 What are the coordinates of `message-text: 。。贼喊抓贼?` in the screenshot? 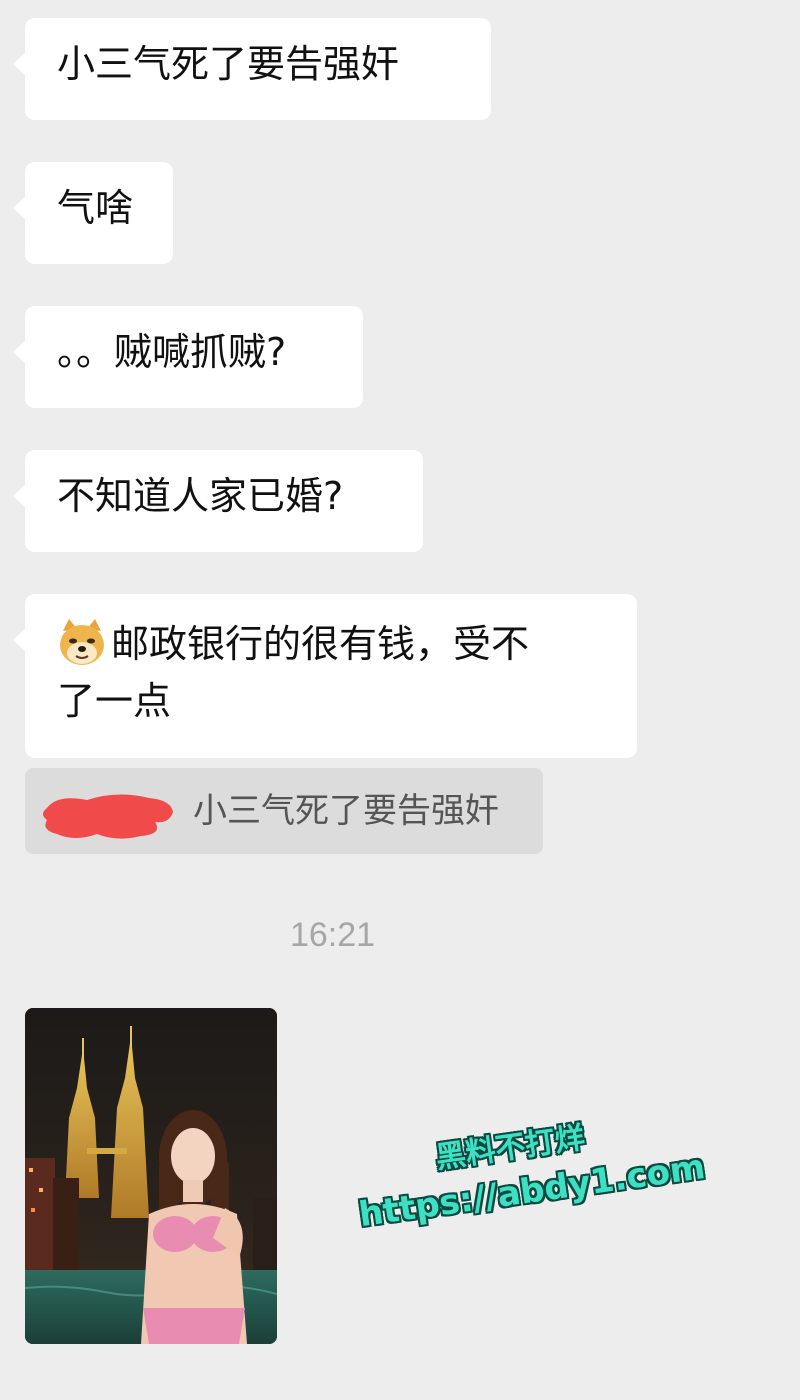 It's located at (172, 352).